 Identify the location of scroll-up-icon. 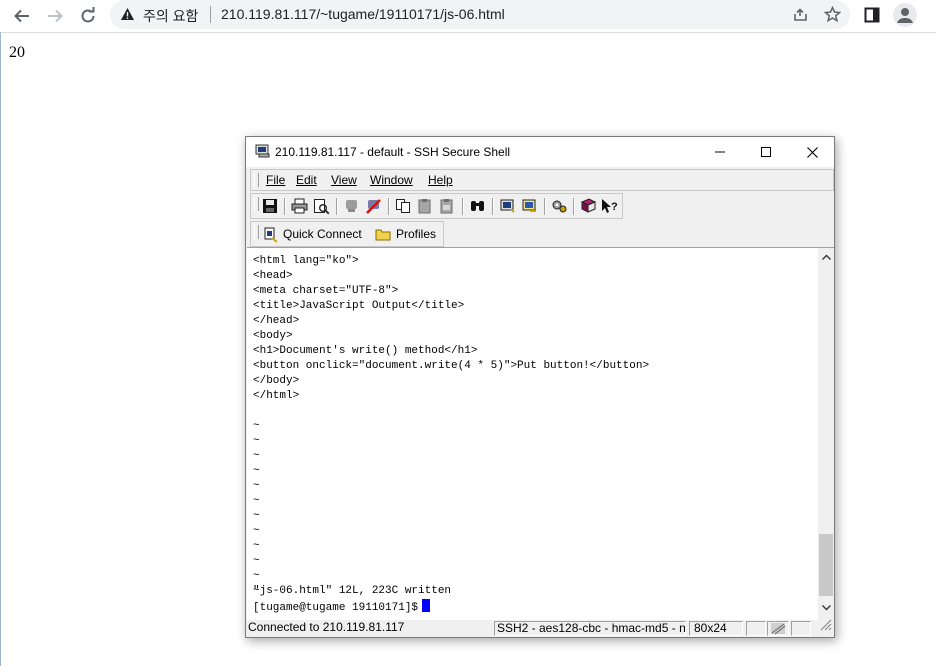
(826, 257).